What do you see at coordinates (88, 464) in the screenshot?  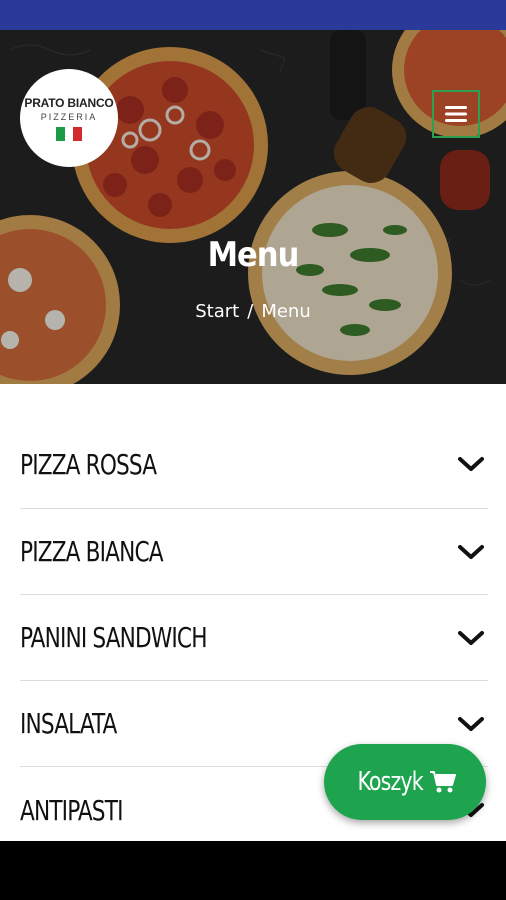 I see `menu-category-label: PIZZA ROSSA` at bounding box center [88, 464].